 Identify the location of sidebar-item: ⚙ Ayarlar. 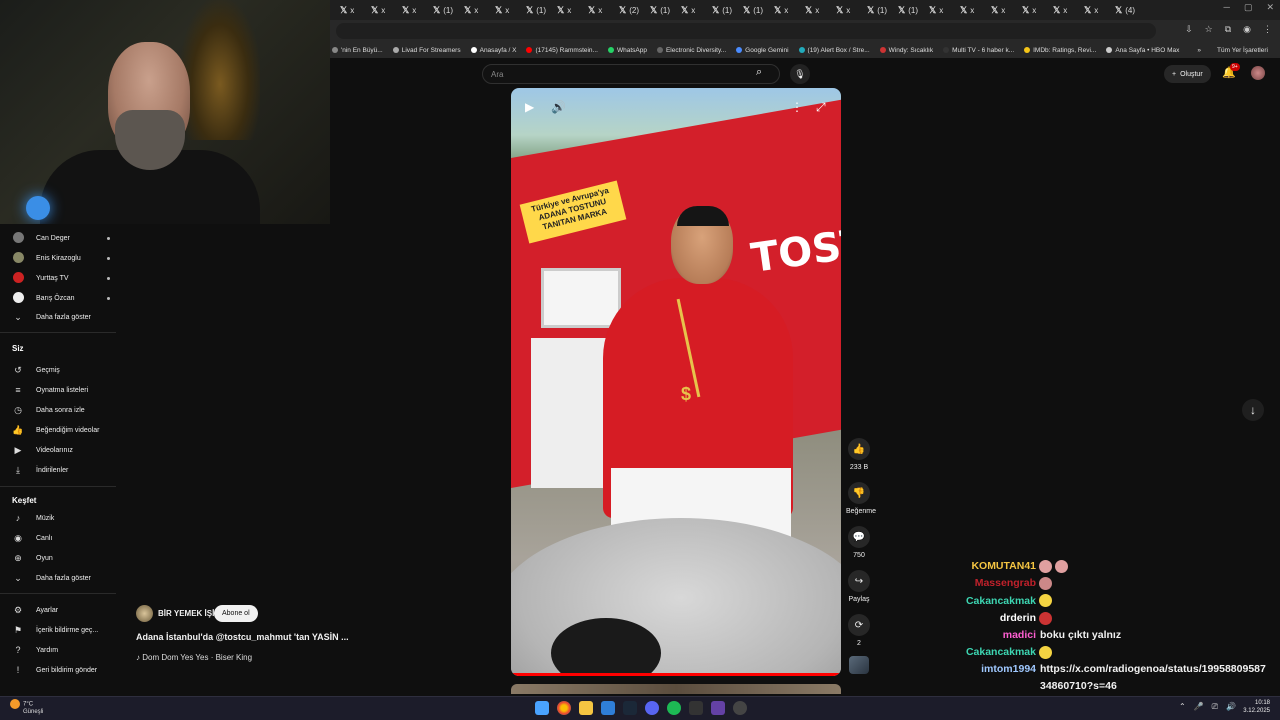
(62, 610).